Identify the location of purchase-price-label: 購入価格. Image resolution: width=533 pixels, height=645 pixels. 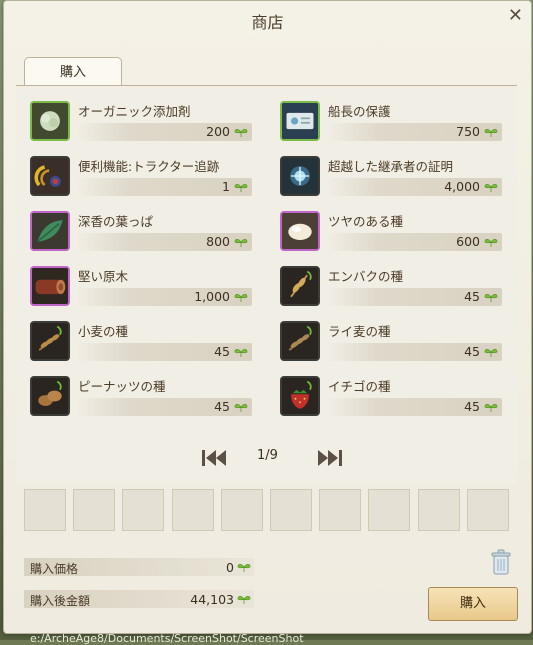
(54, 569).